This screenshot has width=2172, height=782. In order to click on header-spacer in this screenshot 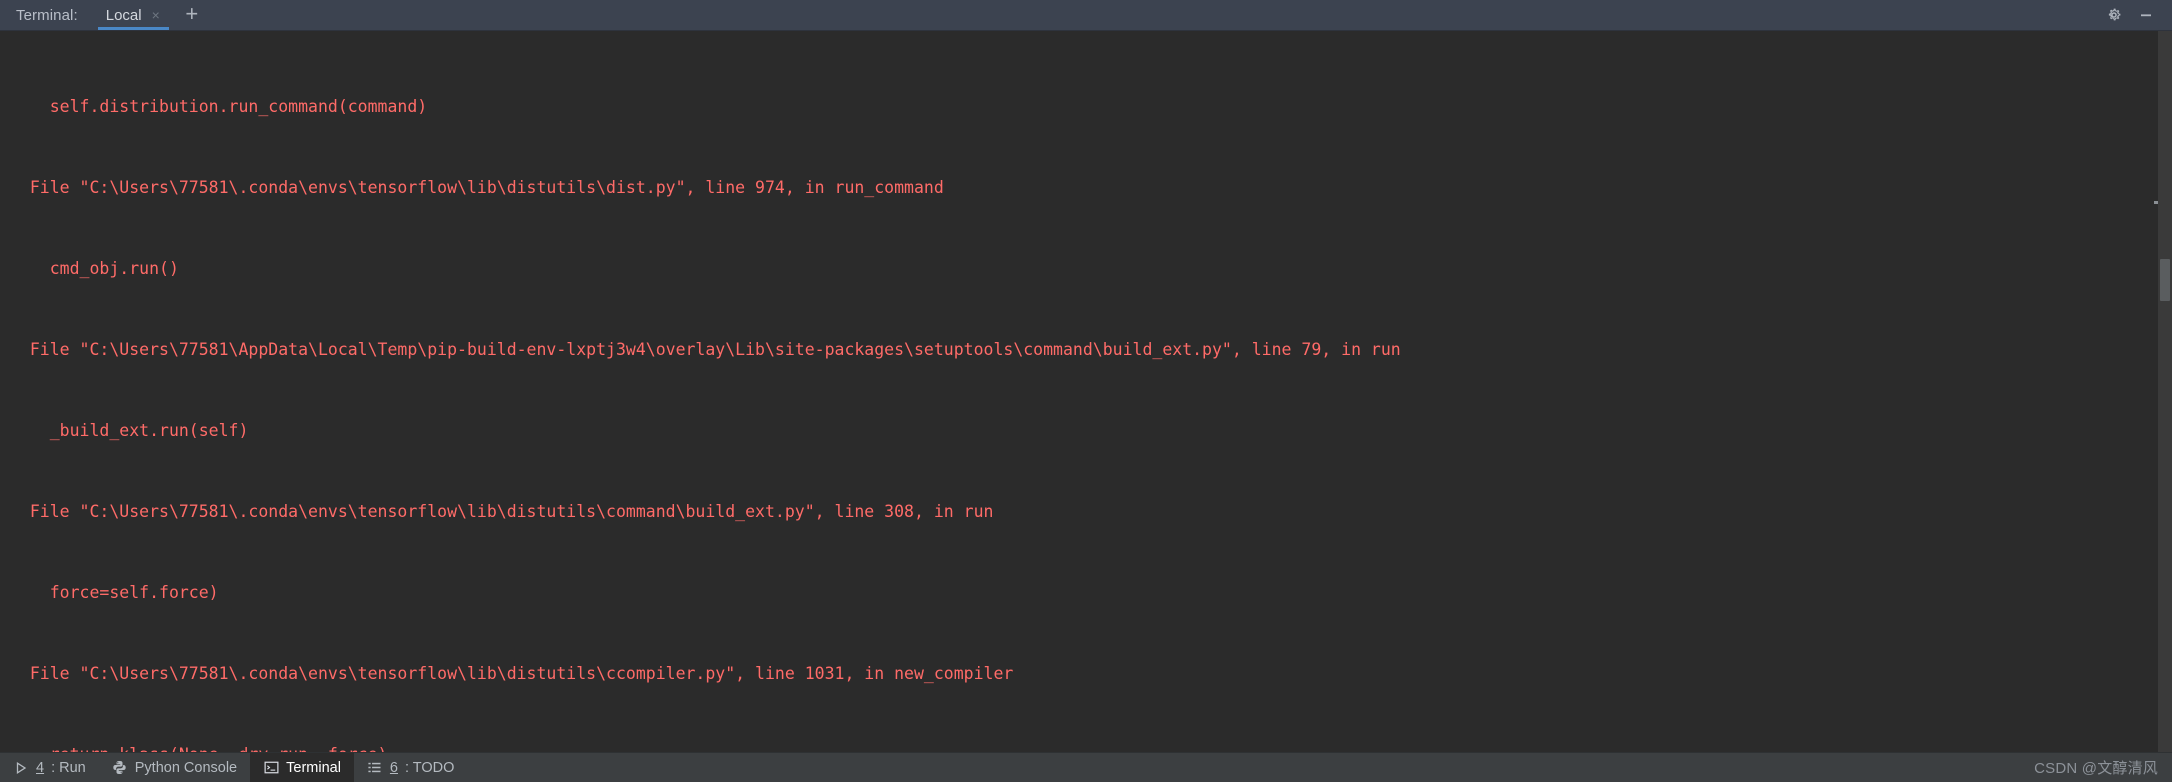, I will do `click(1154, 15)`.